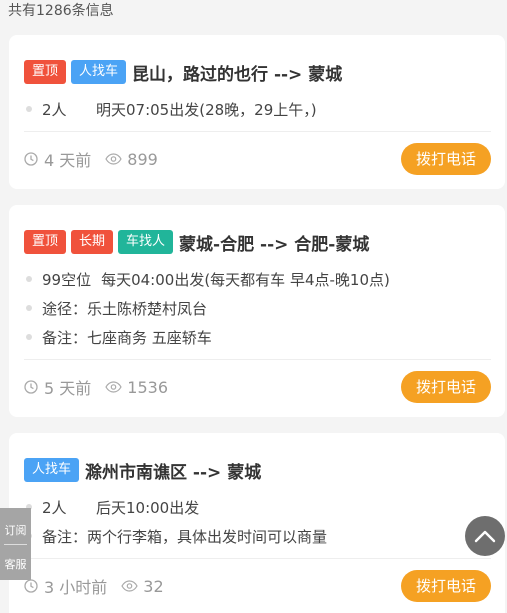 This screenshot has width=507, height=613. I want to click on listing-title-row: 置顶 人找车 昆山，路过的也行 --> 蒙城, so click(183, 72).